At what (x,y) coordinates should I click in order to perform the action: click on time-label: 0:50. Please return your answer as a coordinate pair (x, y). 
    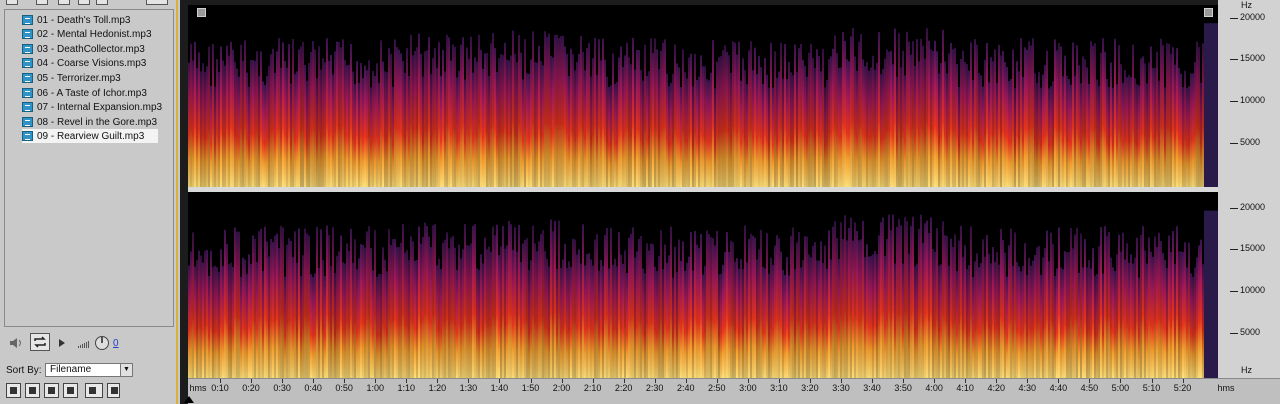
    Looking at the image, I should click on (344, 388).